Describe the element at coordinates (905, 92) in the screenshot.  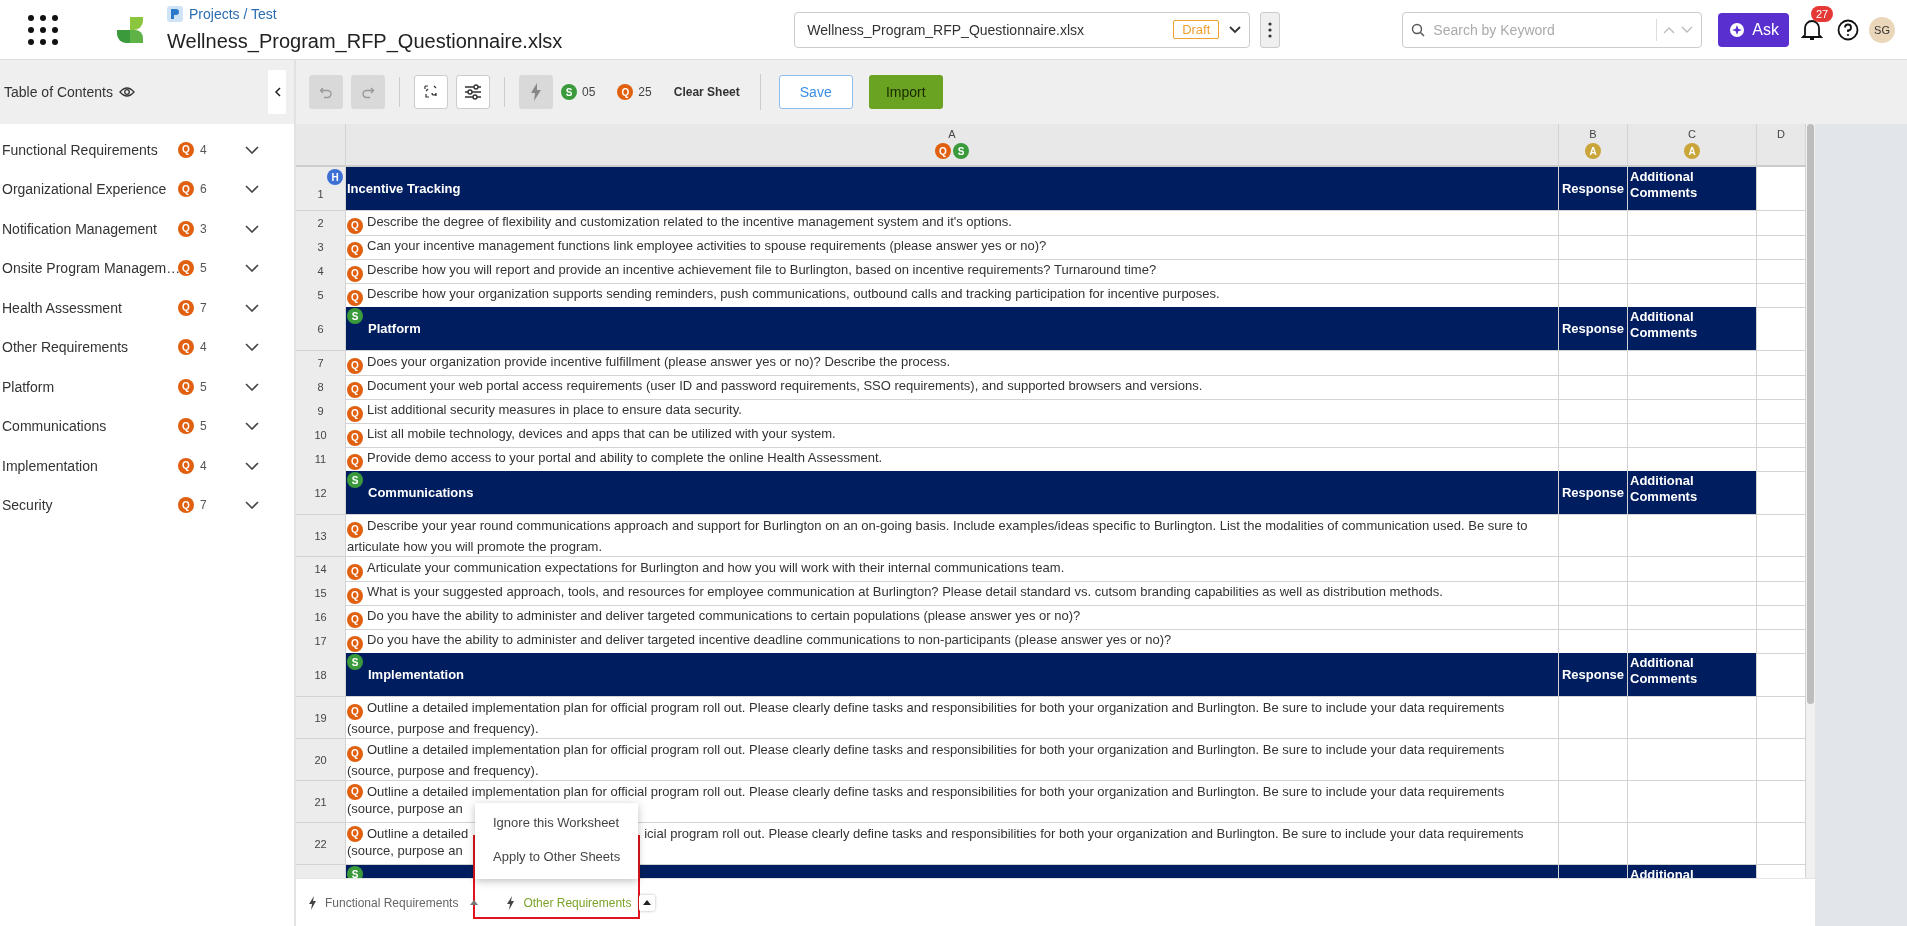
I see `import-button: Import` at that location.